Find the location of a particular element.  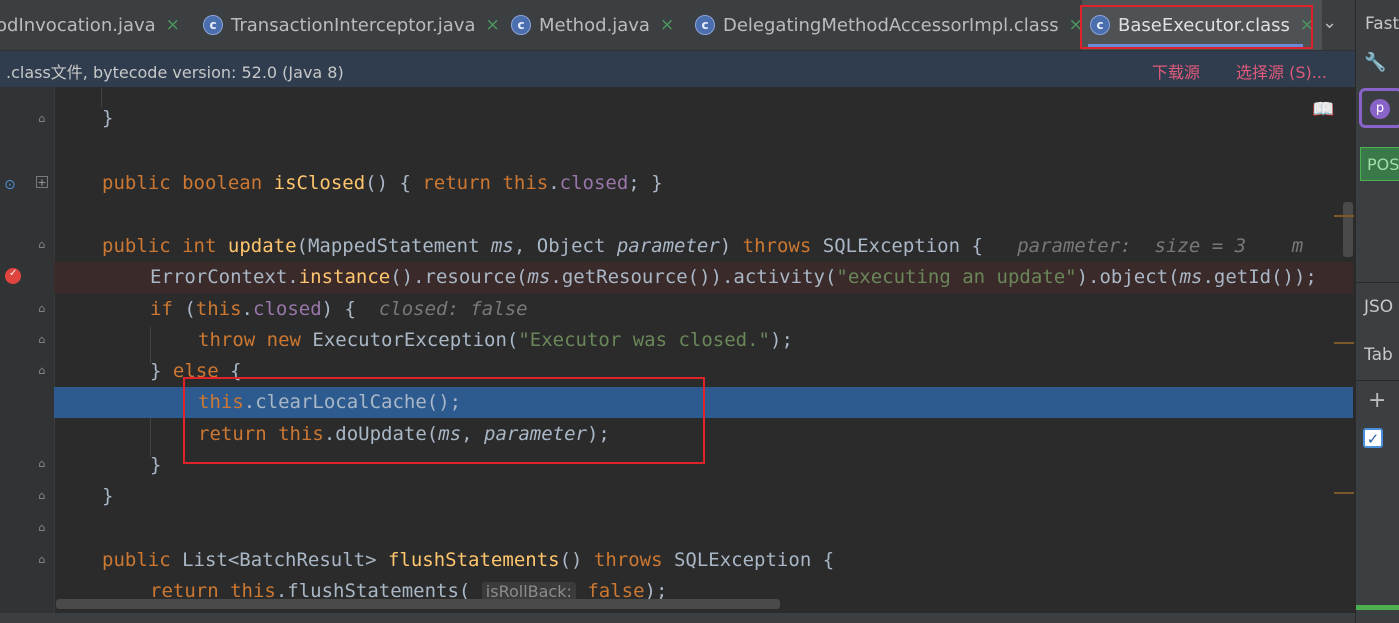

code-text: ErrorContext. is located at coordinates (224, 277).